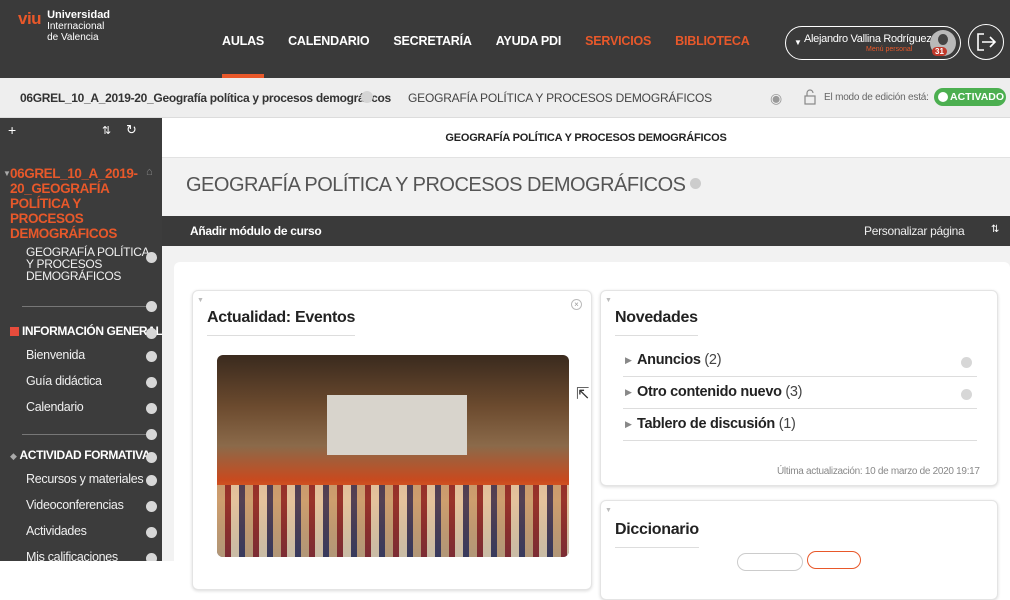 This screenshot has width=1010, height=600. Describe the element at coordinates (64, 381) in the screenshot. I see `sidebar-item-guia: Guía didáctica` at that location.